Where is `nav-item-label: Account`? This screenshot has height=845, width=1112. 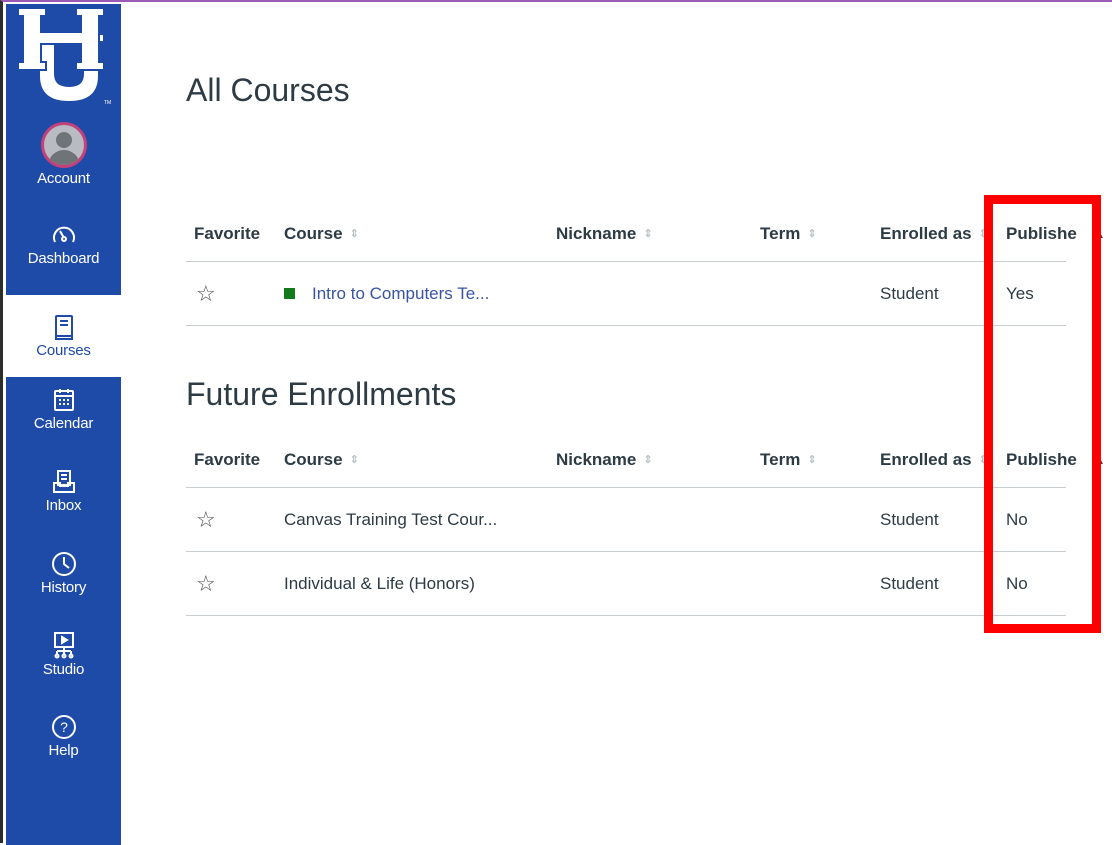
nav-item-label: Account is located at coordinates (63, 178).